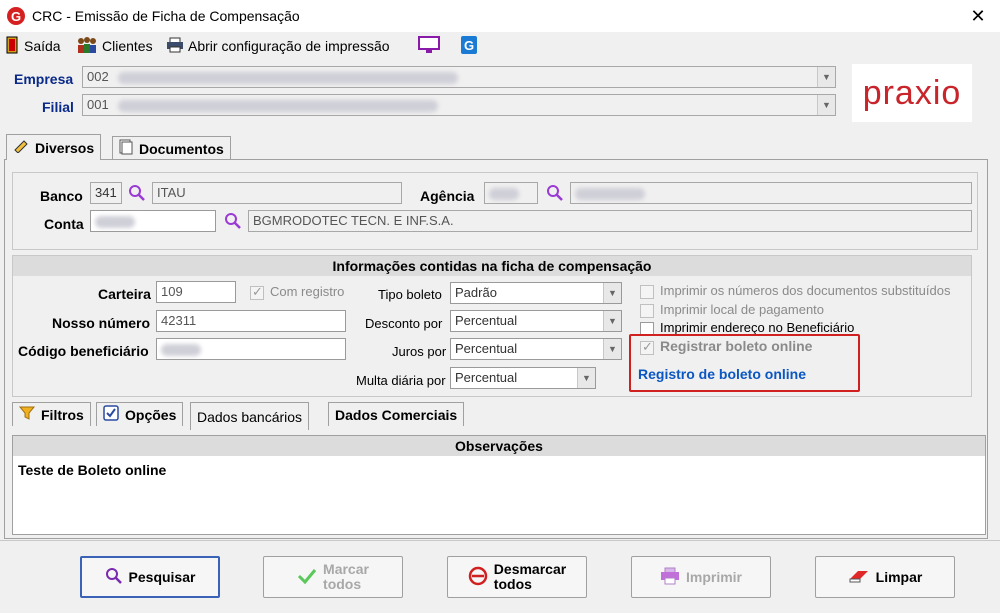 The height and width of the screenshot is (613, 1000). I want to click on opt-registrar-checkbox, so click(647, 347).